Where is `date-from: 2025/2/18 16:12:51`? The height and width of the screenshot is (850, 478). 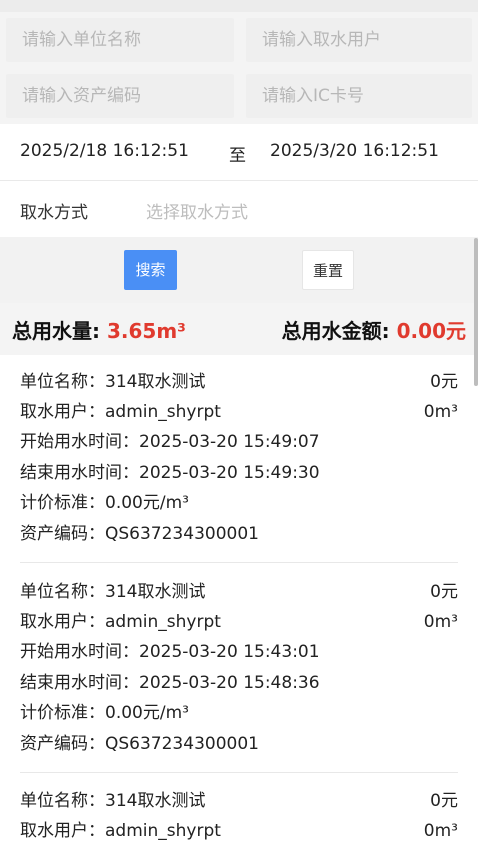 date-from: 2025/2/18 16:12:51 is located at coordinates (104, 151).